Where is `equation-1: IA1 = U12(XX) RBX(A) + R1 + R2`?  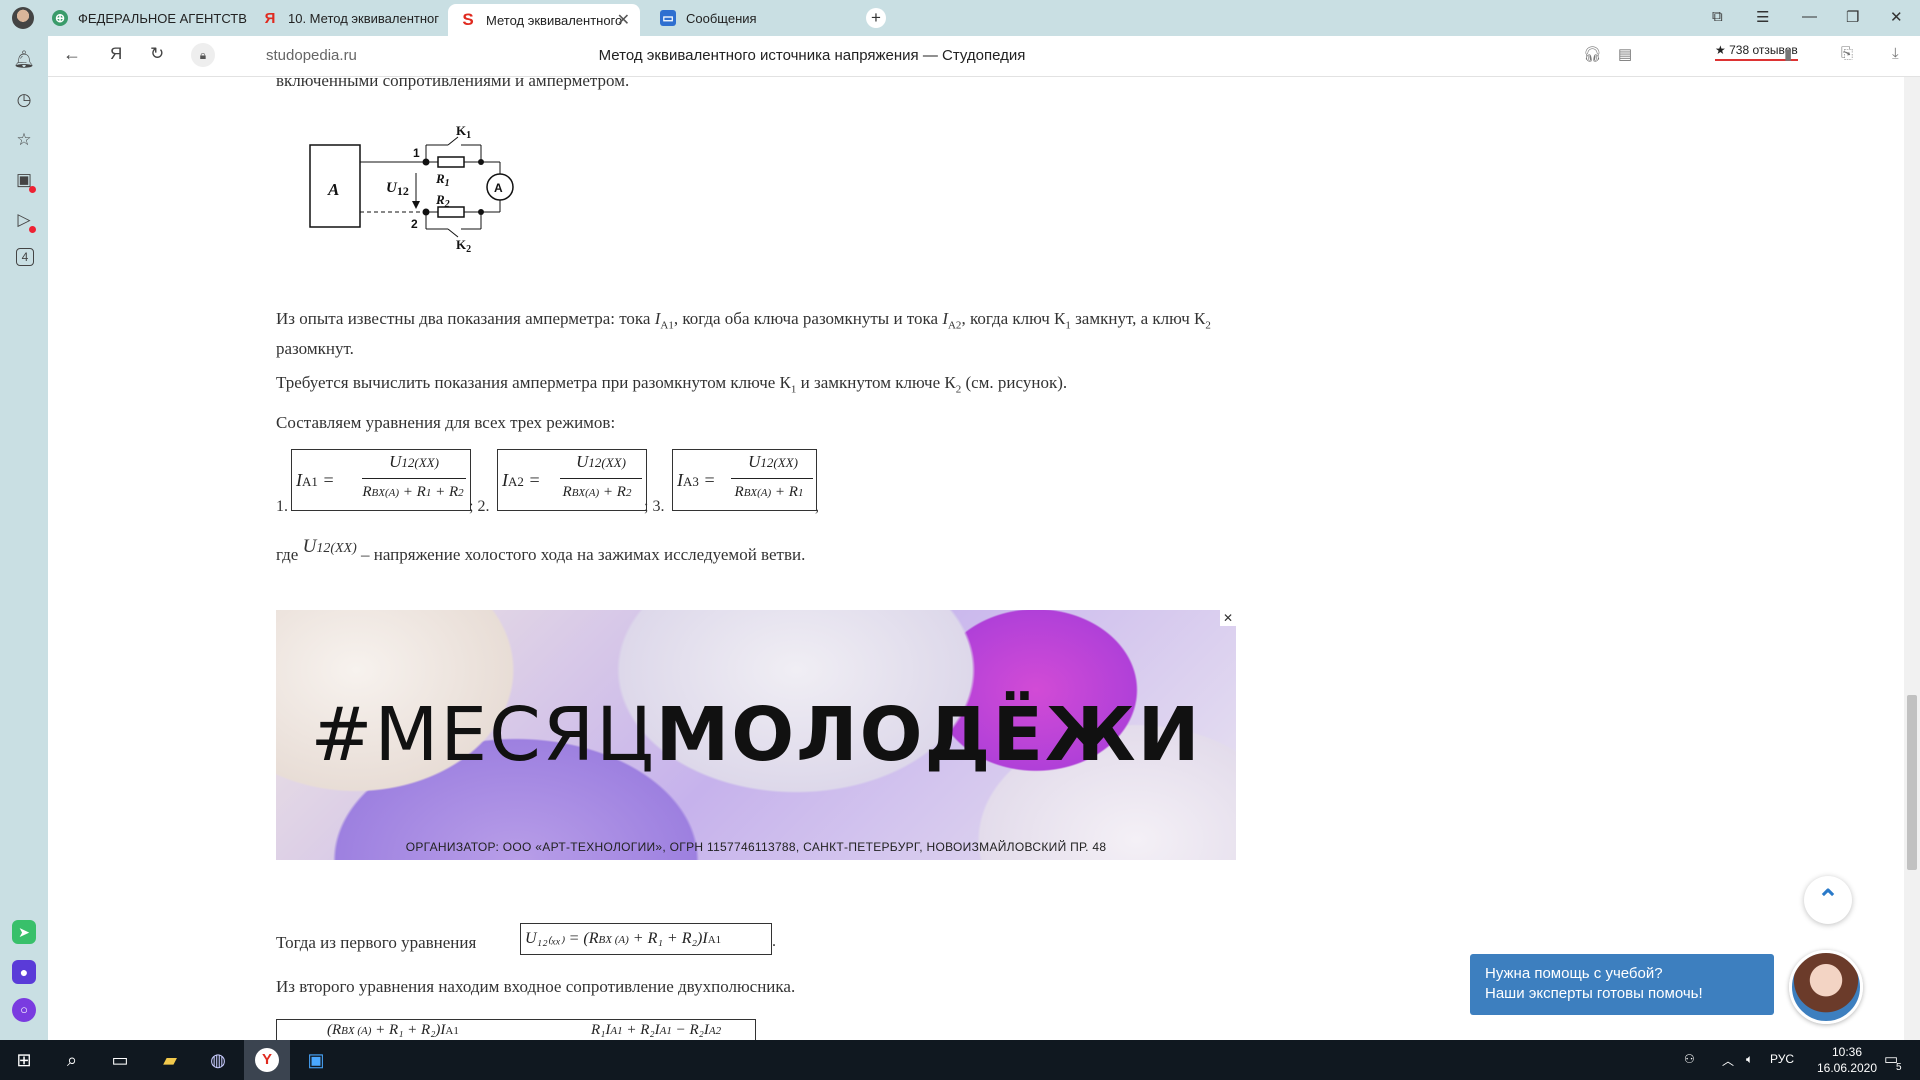
equation-1: IA1 = U12(XX) RBX(A) + R1 + R2 is located at coordinates (381, 480).